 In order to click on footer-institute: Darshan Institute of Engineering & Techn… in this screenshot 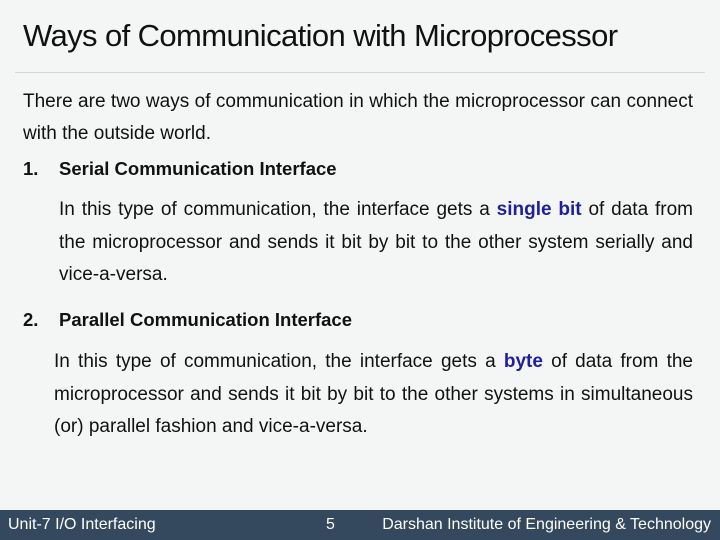, I will do `click(546, 524)`.